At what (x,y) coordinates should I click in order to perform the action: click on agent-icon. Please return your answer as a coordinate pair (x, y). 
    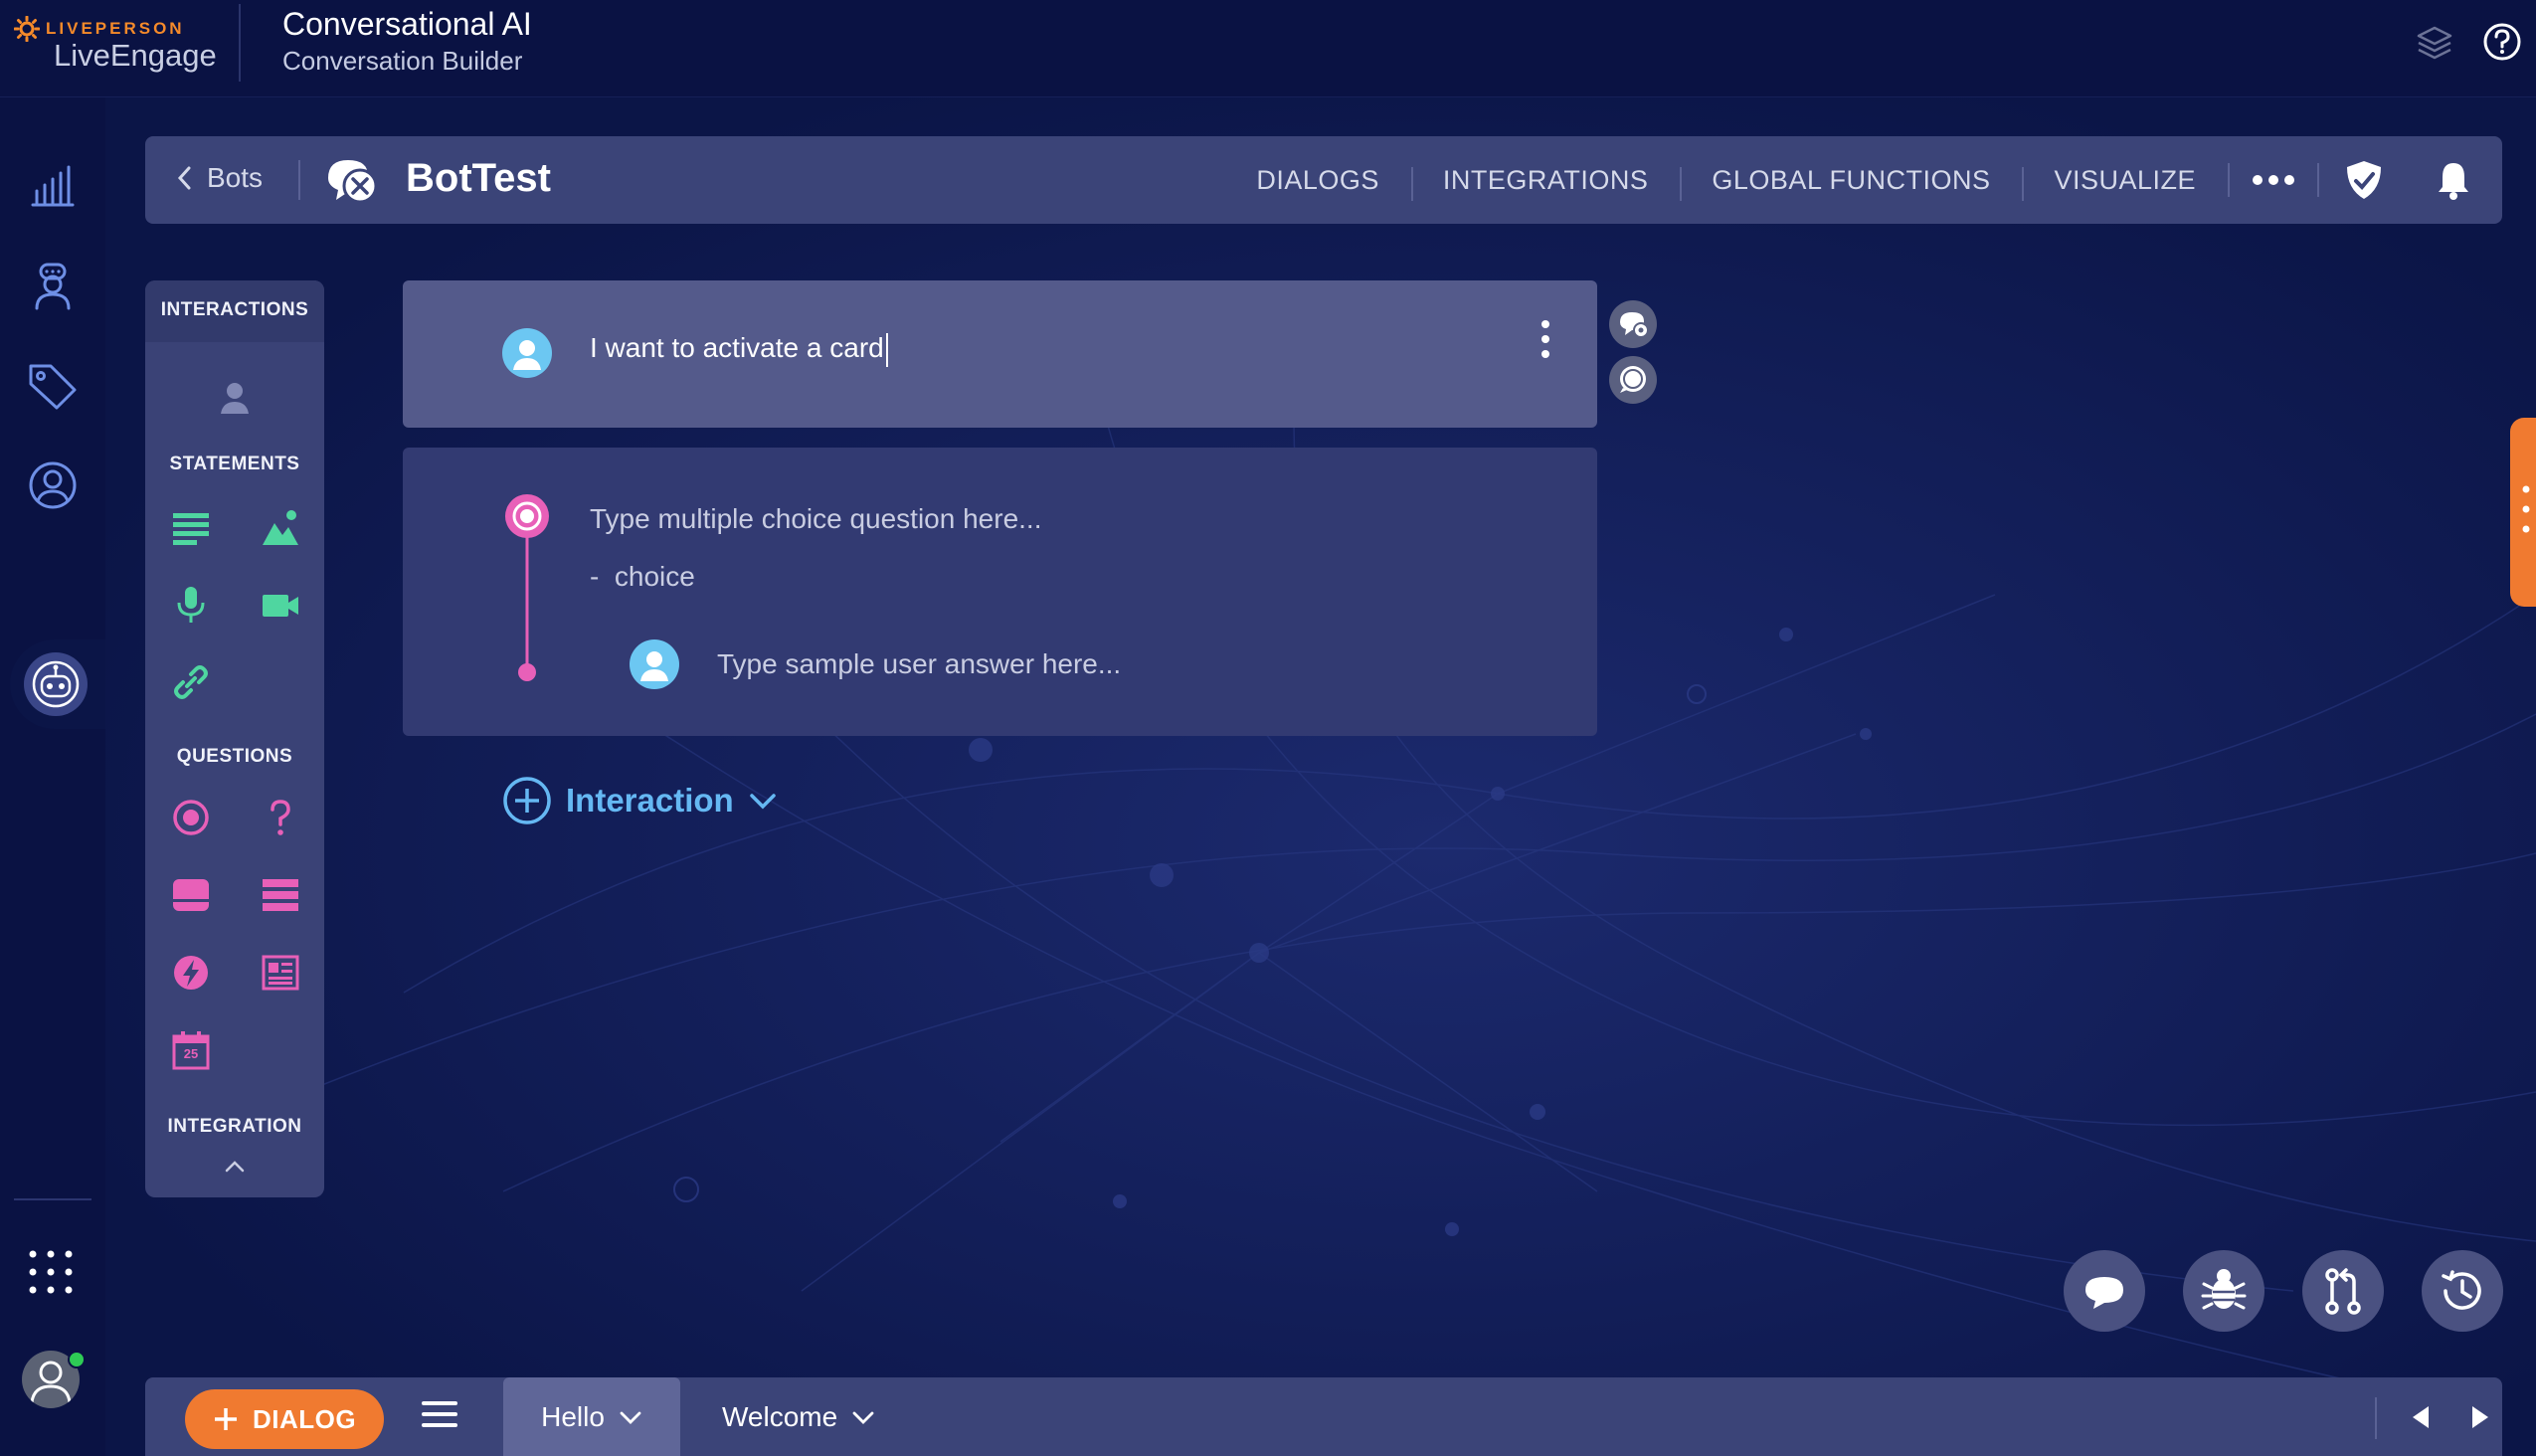
    Looking at the image, I should click on (53, 286).